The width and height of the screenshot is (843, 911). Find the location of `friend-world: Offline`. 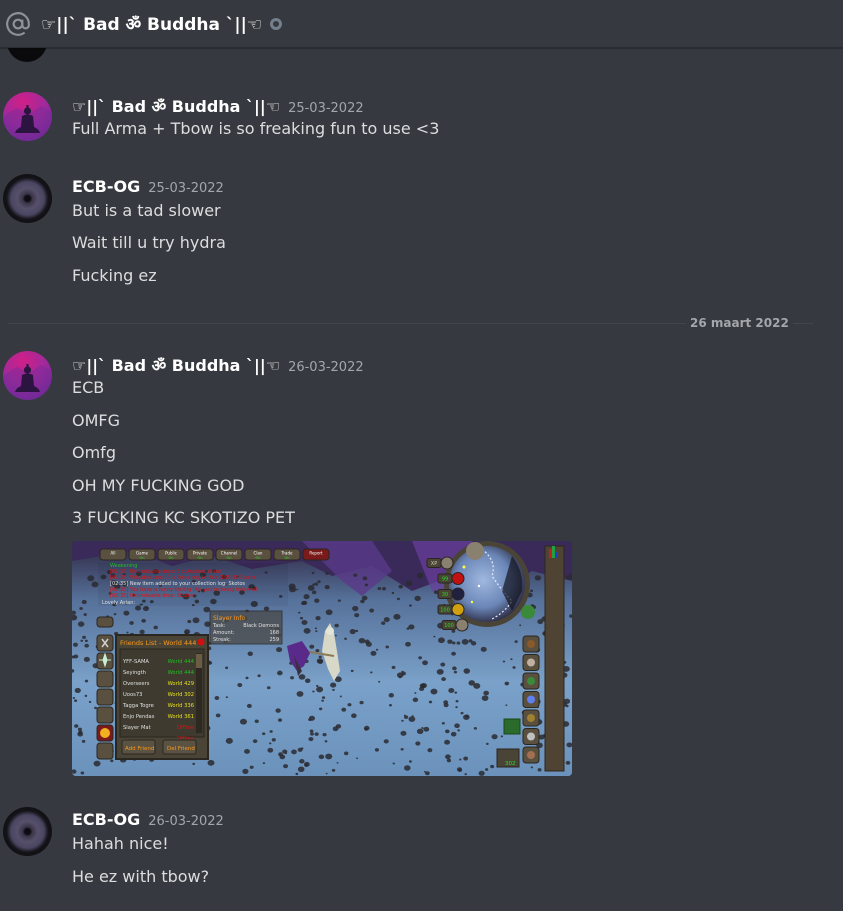

friend-world: Offline is located at coordinates (185, 728).